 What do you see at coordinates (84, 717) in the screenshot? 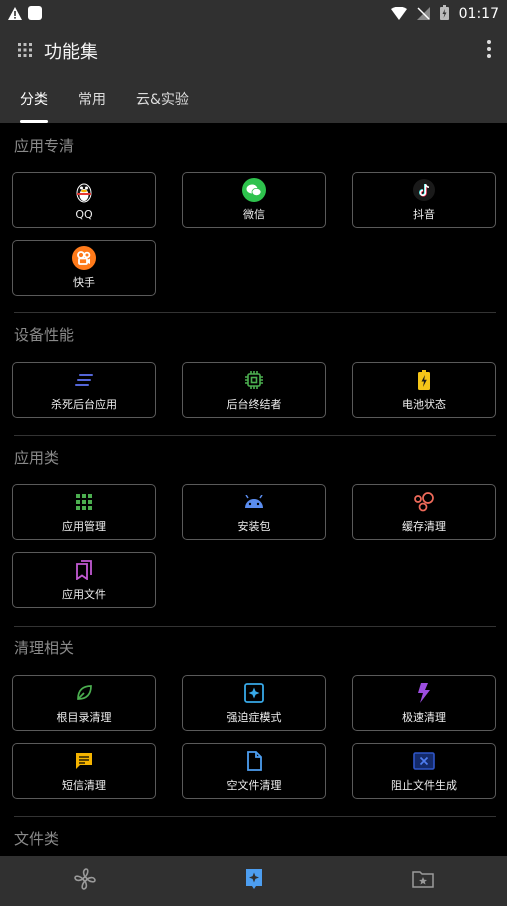
I see `card-label: 根目录清理` at bounding box center [84, 717].